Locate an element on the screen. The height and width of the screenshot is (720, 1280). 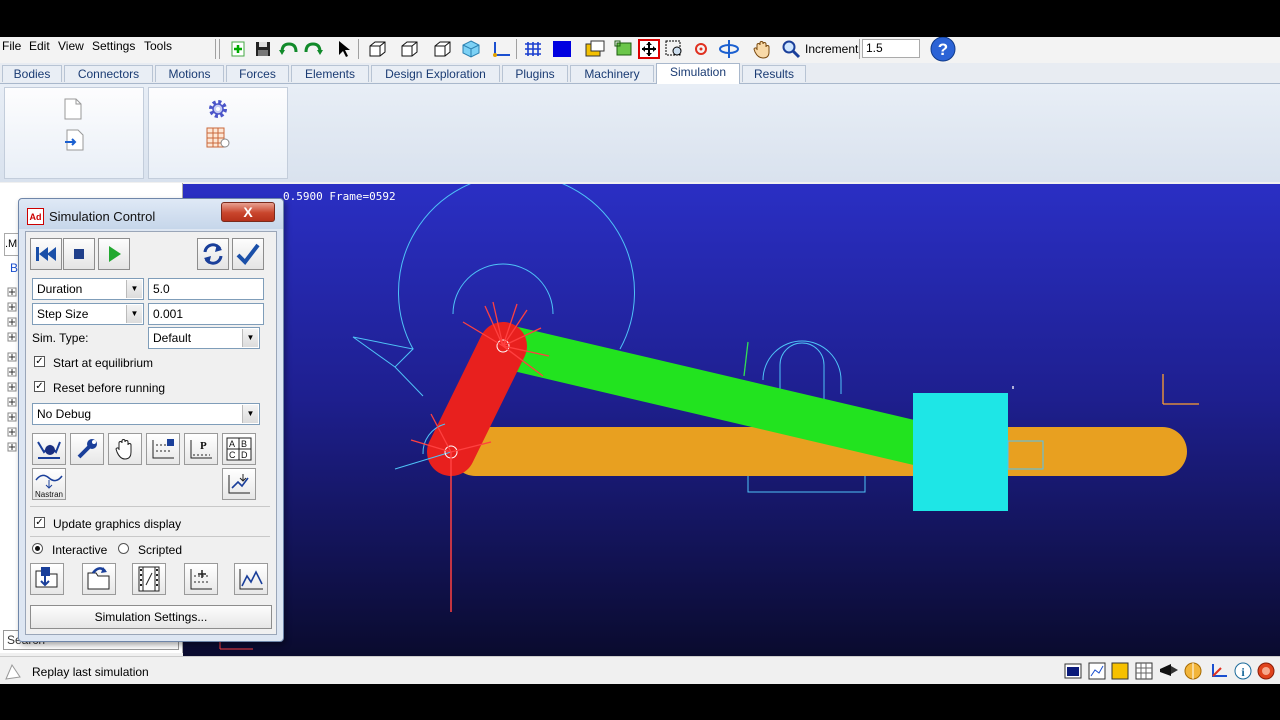
save-results-button is located at coordinates (47, 579).